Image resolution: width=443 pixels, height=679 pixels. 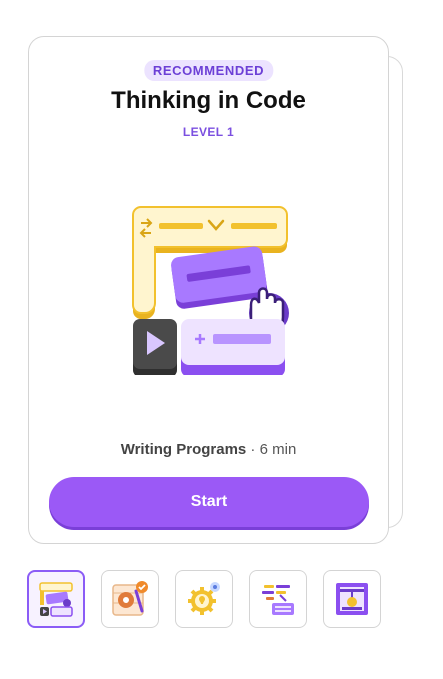 I want to click on code-blocks-icon, so click(x=56, y=599).